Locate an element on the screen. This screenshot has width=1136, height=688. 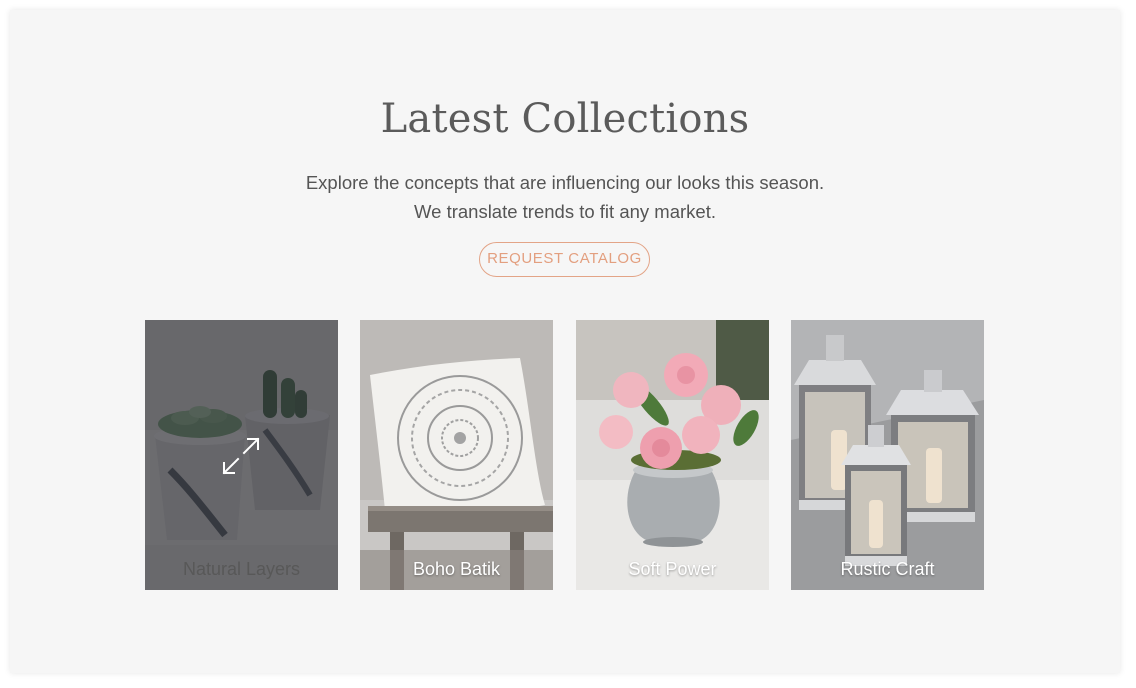
collection-card-soft-power: Soft Power is located at coordinates (672, 455).